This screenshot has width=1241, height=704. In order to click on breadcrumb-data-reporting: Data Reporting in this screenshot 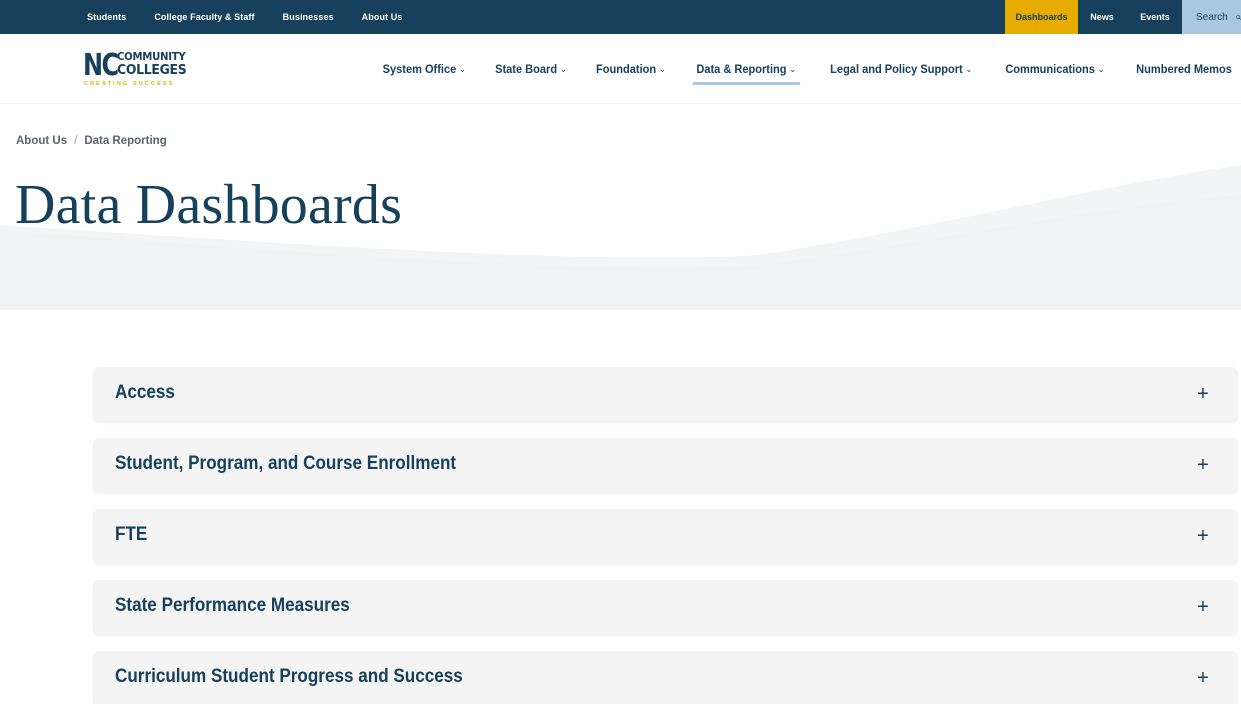, I will do `click(125, 141)`.